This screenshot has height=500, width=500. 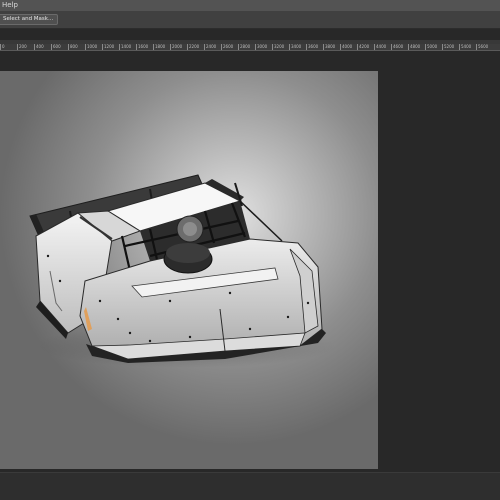 I want to click on ruler-label: 2600, so click(x=228, y=46).